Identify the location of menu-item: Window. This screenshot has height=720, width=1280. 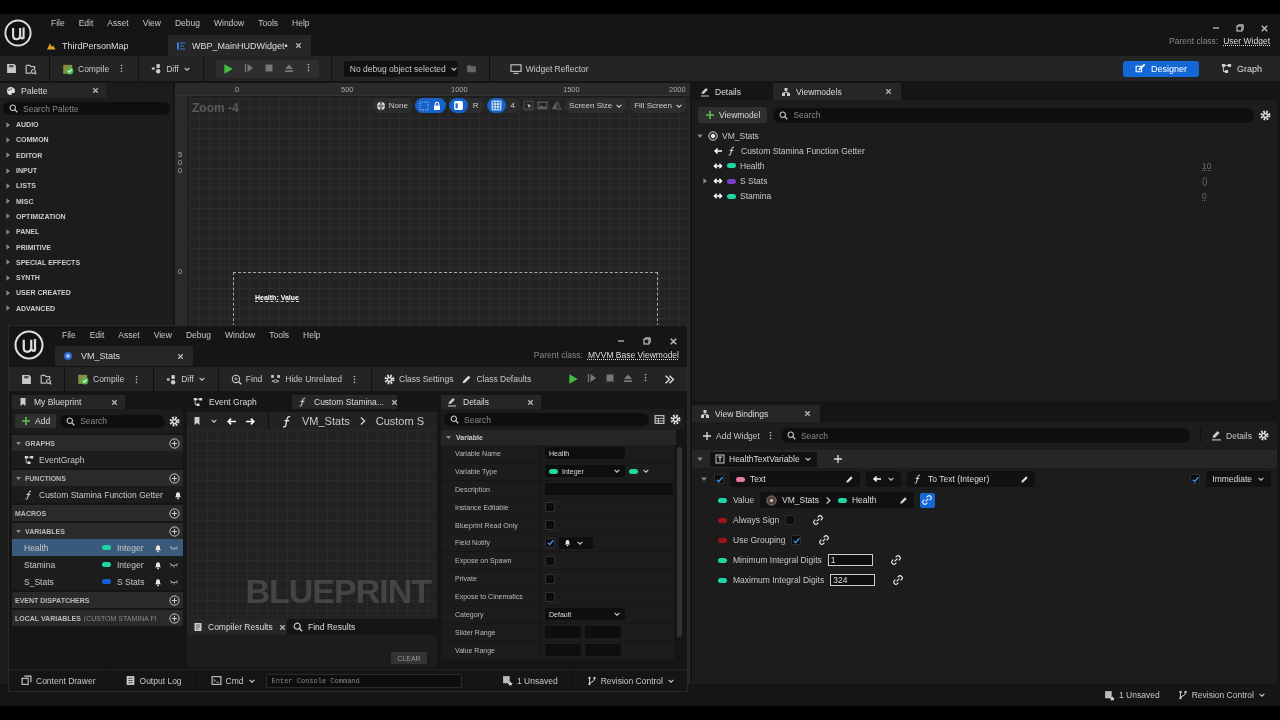
(229, 23).